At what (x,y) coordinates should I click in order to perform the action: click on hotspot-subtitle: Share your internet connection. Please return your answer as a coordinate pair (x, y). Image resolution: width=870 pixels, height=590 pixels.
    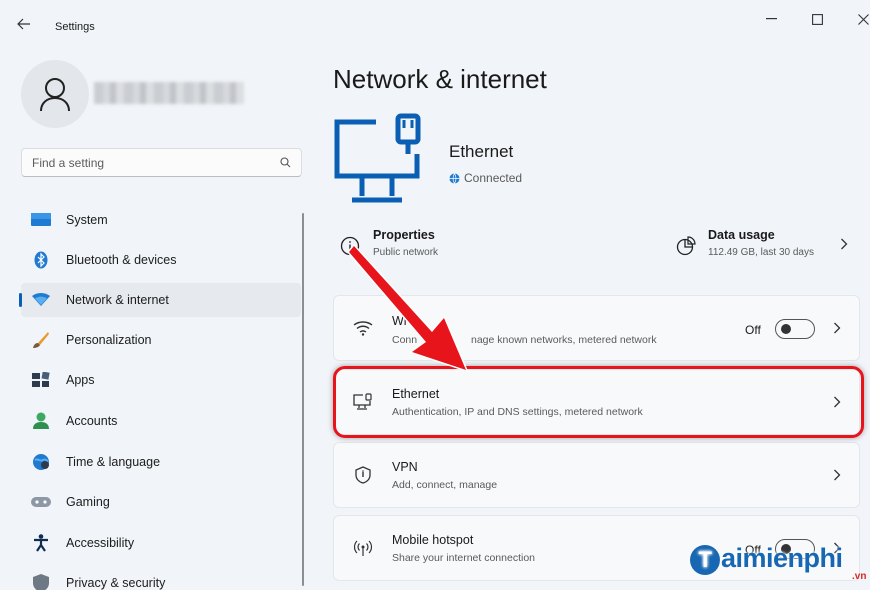
    Looking at the image, I should click on (464, 558).